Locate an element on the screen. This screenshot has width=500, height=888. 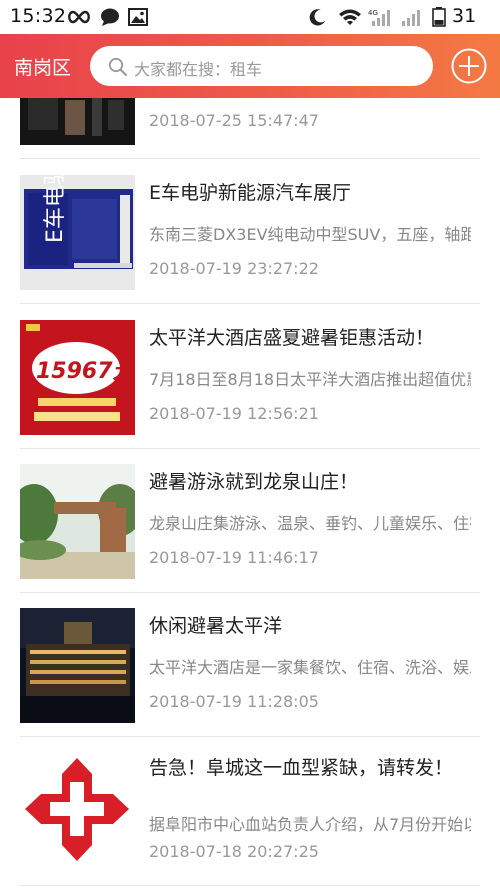
news-date: 2018-07-18 20:27:25 is located at coordinates (234, 851).